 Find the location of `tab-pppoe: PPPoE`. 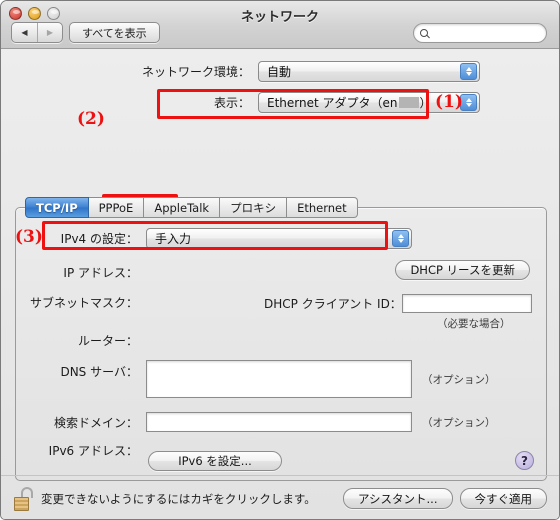

tab-pppoe: PPPoE is located at coordinates (116, 207).